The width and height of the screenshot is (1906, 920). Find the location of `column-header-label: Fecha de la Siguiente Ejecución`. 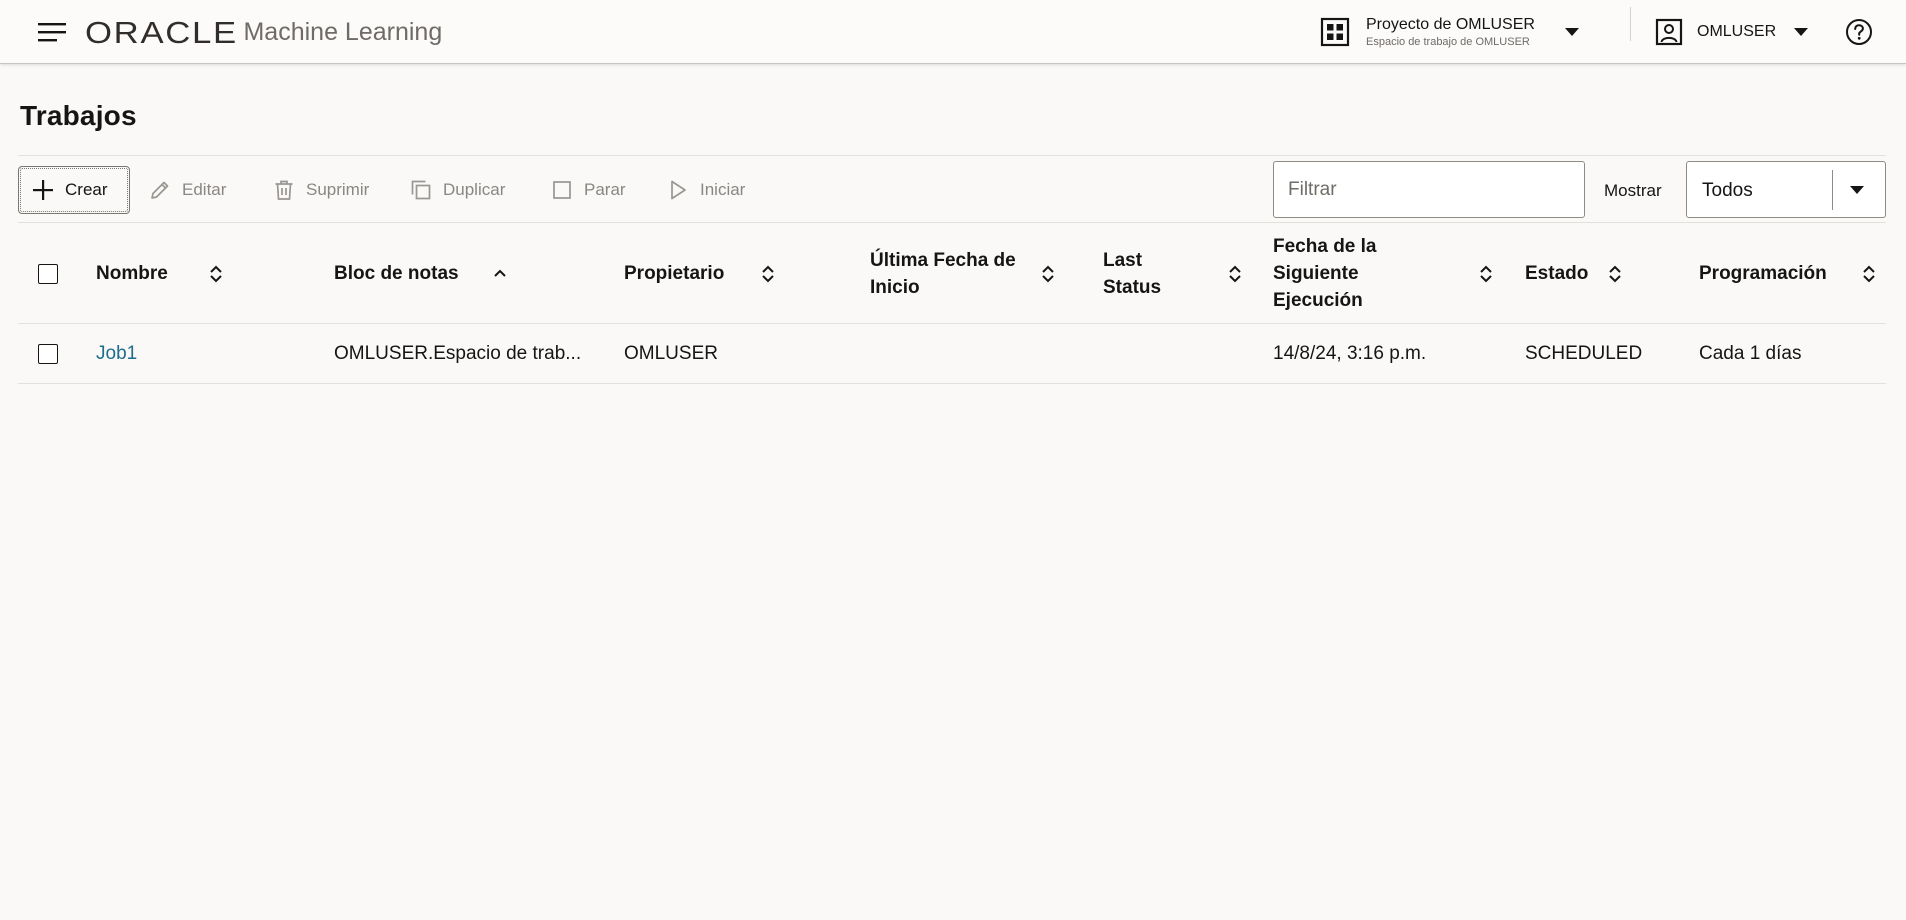

column-header-label: Fecha de la Siguiente Ejecución is located at coordinates (1325, 273).